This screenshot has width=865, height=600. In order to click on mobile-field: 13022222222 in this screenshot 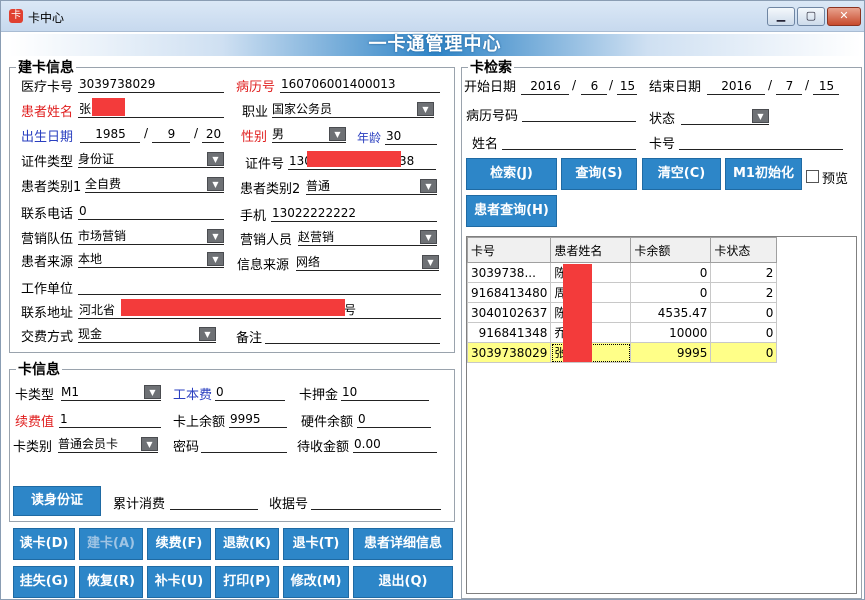, I will do `click(354, 213)`.